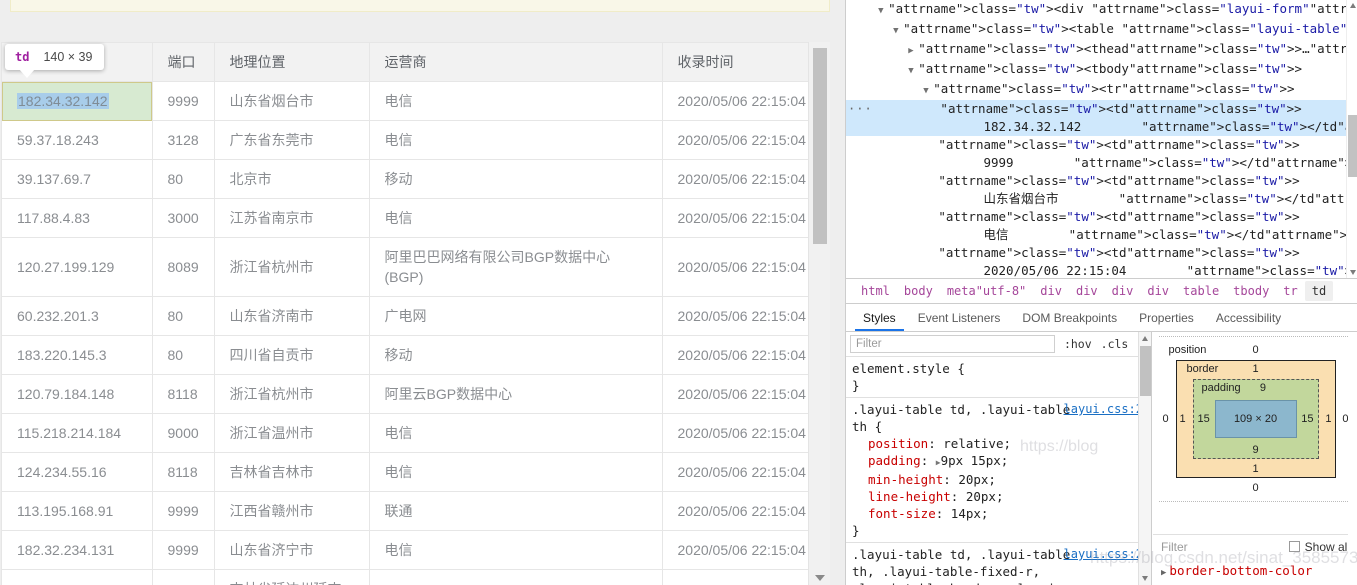 The image size is (1357, 585). Describe the element at coordinates (952, 344) in the screenshot. I see `styles-filter-input: Filter` at that location.